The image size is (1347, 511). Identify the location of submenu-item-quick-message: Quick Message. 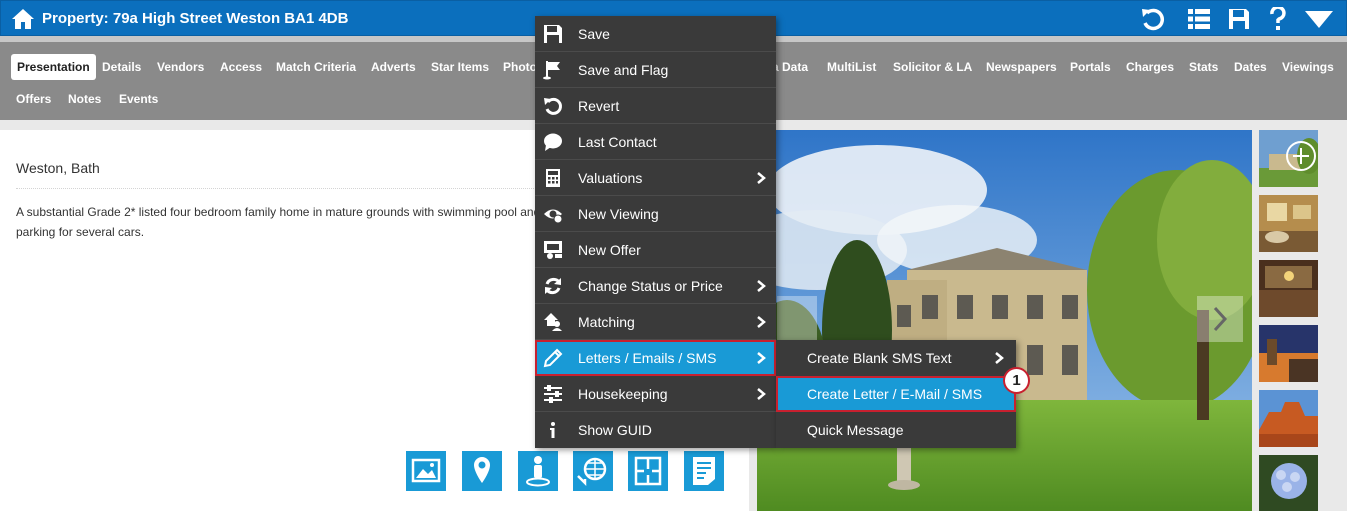
(896, 430).